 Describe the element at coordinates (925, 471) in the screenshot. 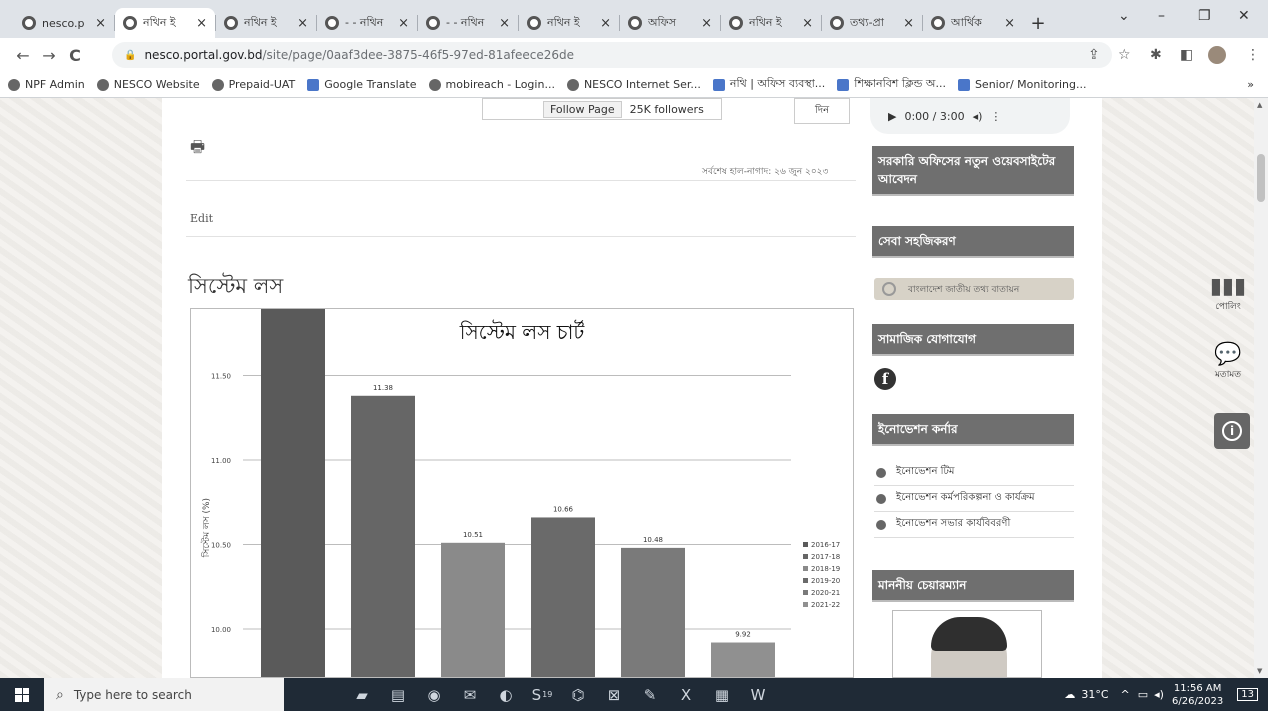

I see `innovation-item-label: ইনোভেশন টিম` at that location.